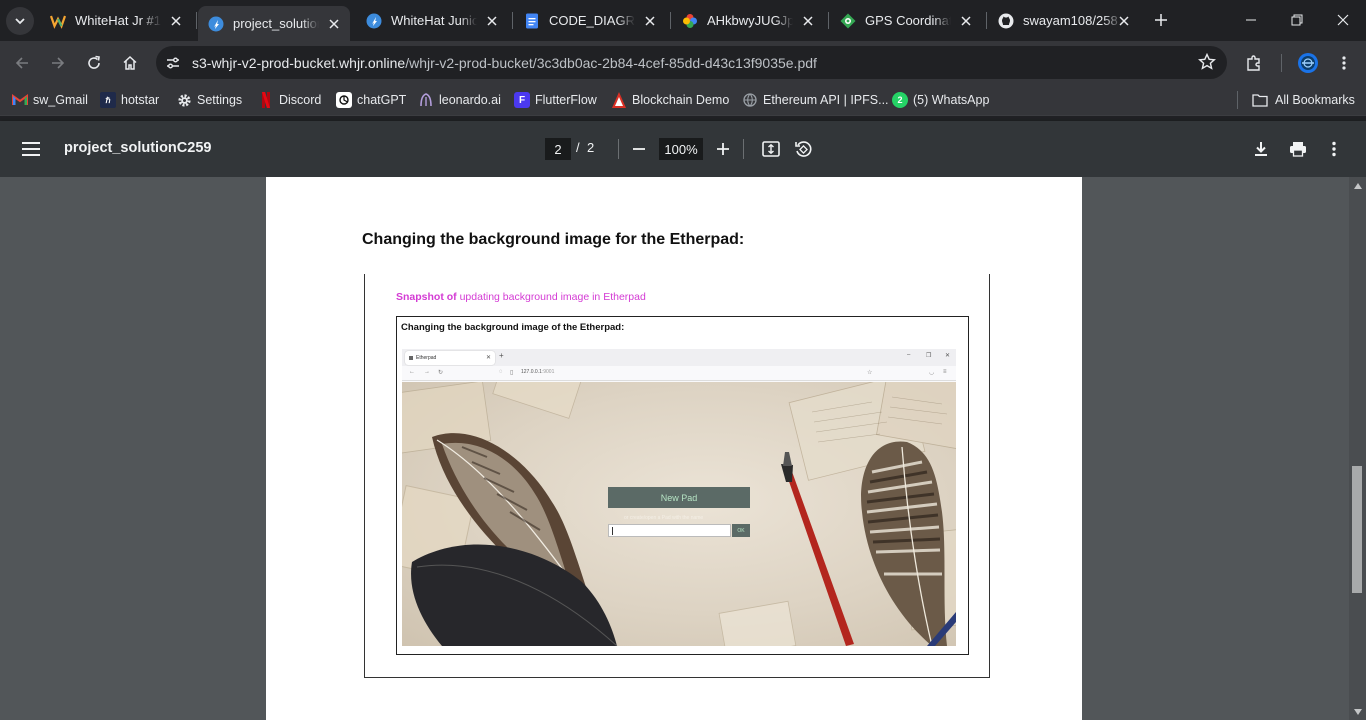 The height and width of the screenshot is (720, 1366). I want to click on extensions-button, so click(1254, 63).